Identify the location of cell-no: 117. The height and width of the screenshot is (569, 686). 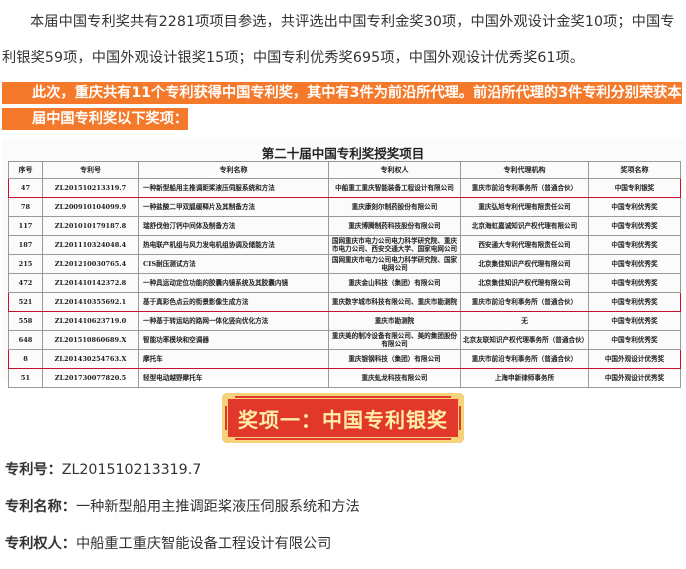
(25, 226).